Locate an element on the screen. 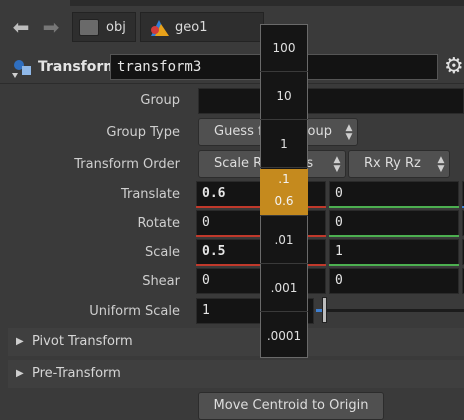 The width and height of the screenshot is (464, 420). pre-transform-label: Pre-Transform is located at coordinates (76, 373).